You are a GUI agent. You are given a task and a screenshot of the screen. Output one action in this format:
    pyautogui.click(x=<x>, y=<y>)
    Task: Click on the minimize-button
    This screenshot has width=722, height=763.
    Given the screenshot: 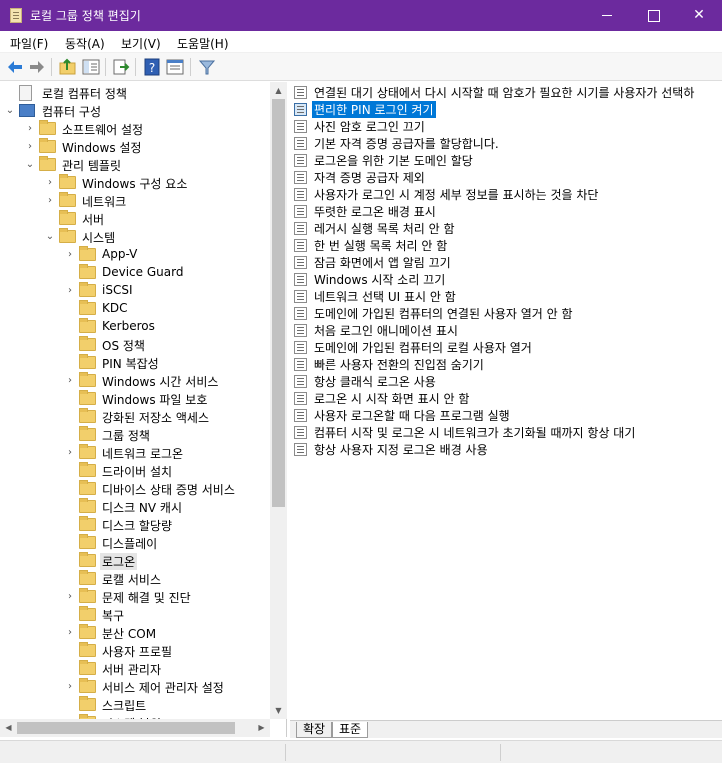 What is the action you would take?
    pyautogui.click(x=607, y=15)
    